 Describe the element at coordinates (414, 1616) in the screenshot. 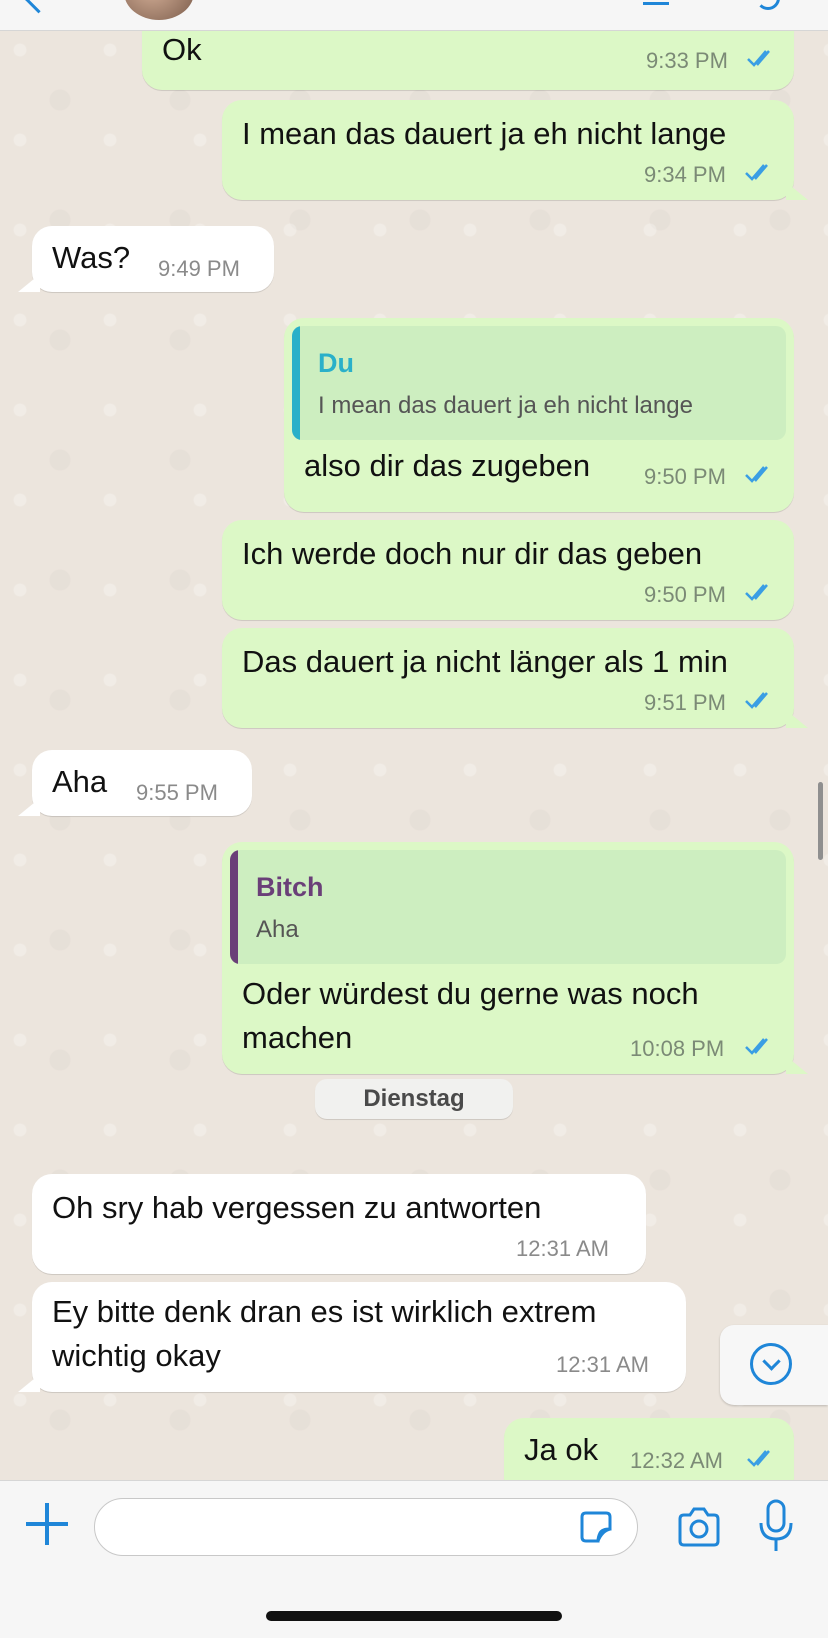

I see `home-indicator` at that location.